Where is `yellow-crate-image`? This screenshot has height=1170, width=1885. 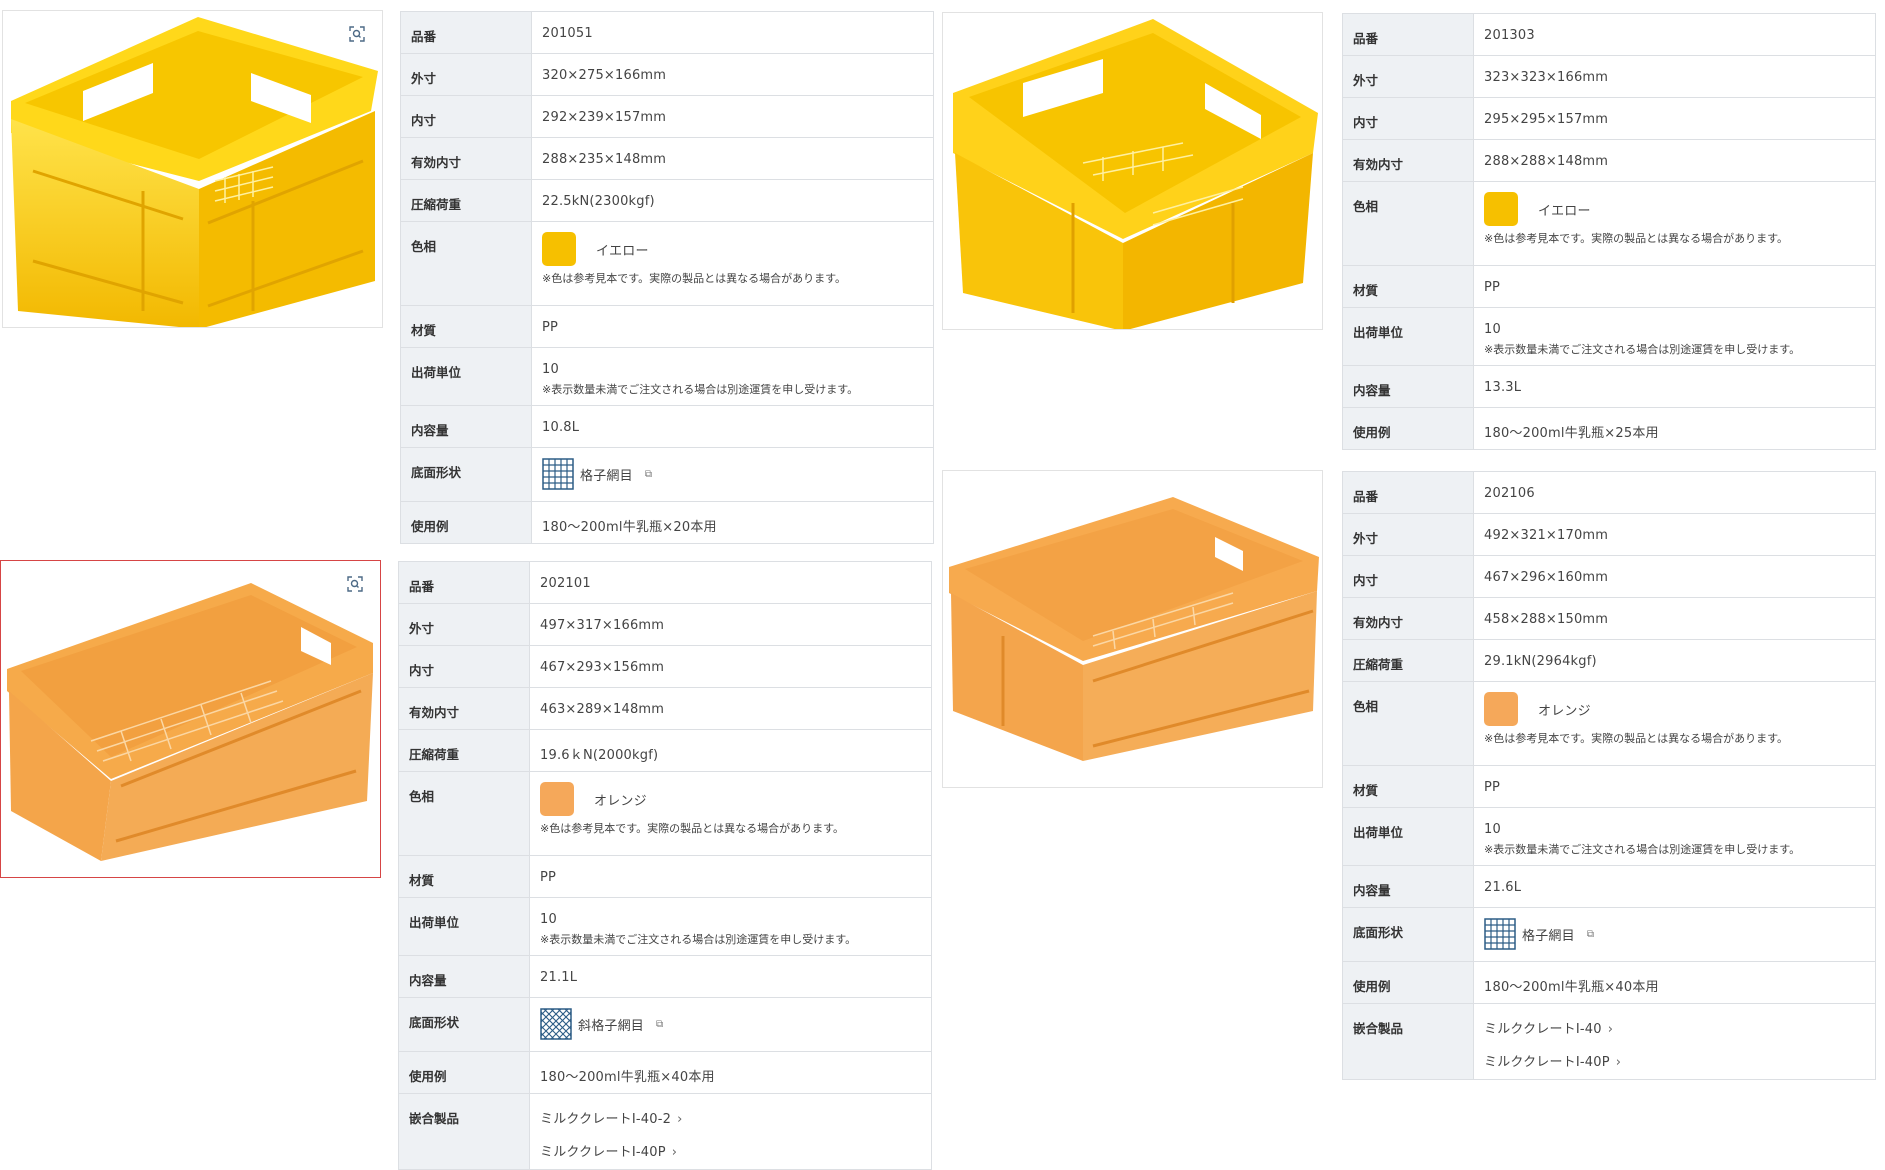
yellow-crate-image is located at coordinates (194, 172).